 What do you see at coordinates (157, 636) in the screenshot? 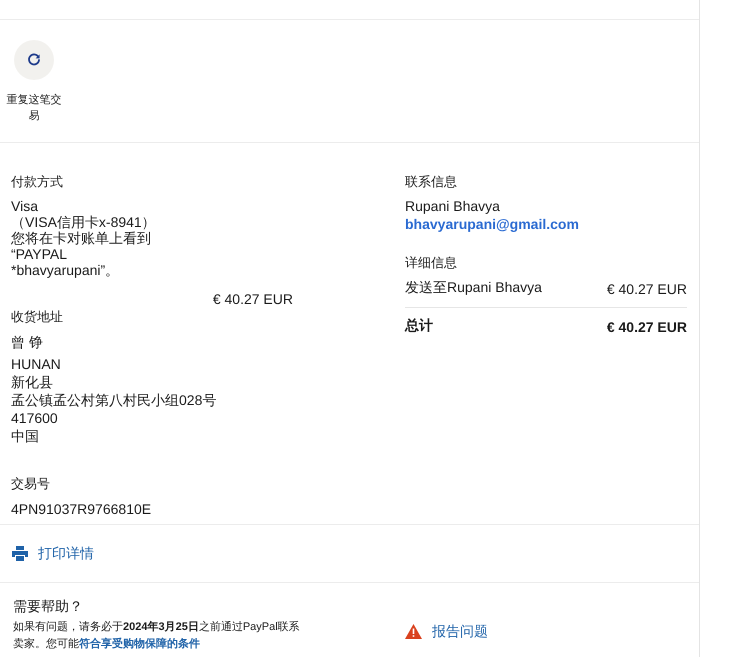
I see `help-text: 如果有问题，请务必于2024年3月25日之前通过PayPal联系卖家。您可能符合享受购物保障的条件` at bounding box center [157, 636].